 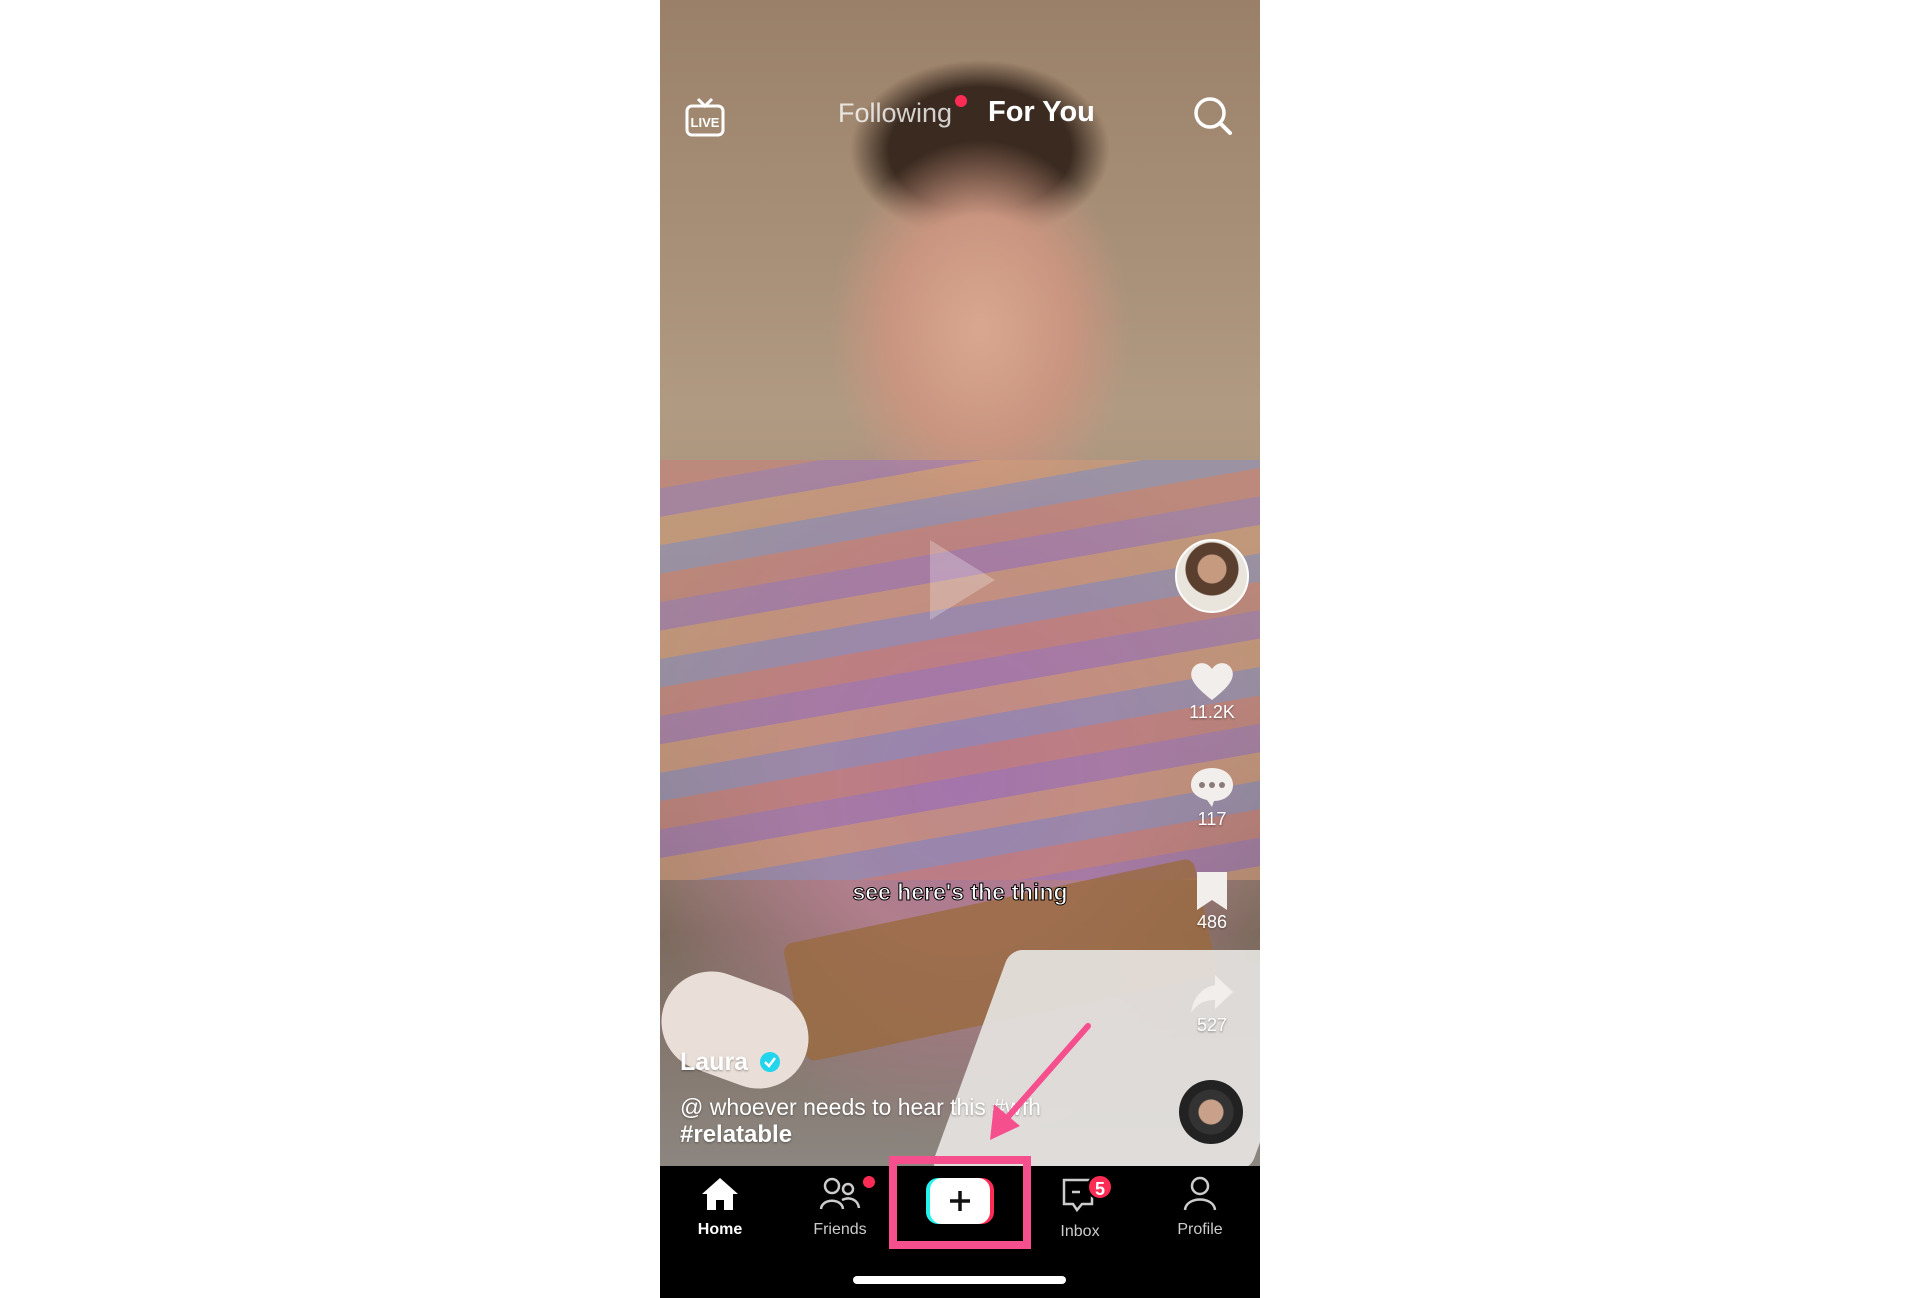 What do you see at coordinates (895, 113) in the screenshot?
I see `tab-following: Following` at bounding box center [895, 113].